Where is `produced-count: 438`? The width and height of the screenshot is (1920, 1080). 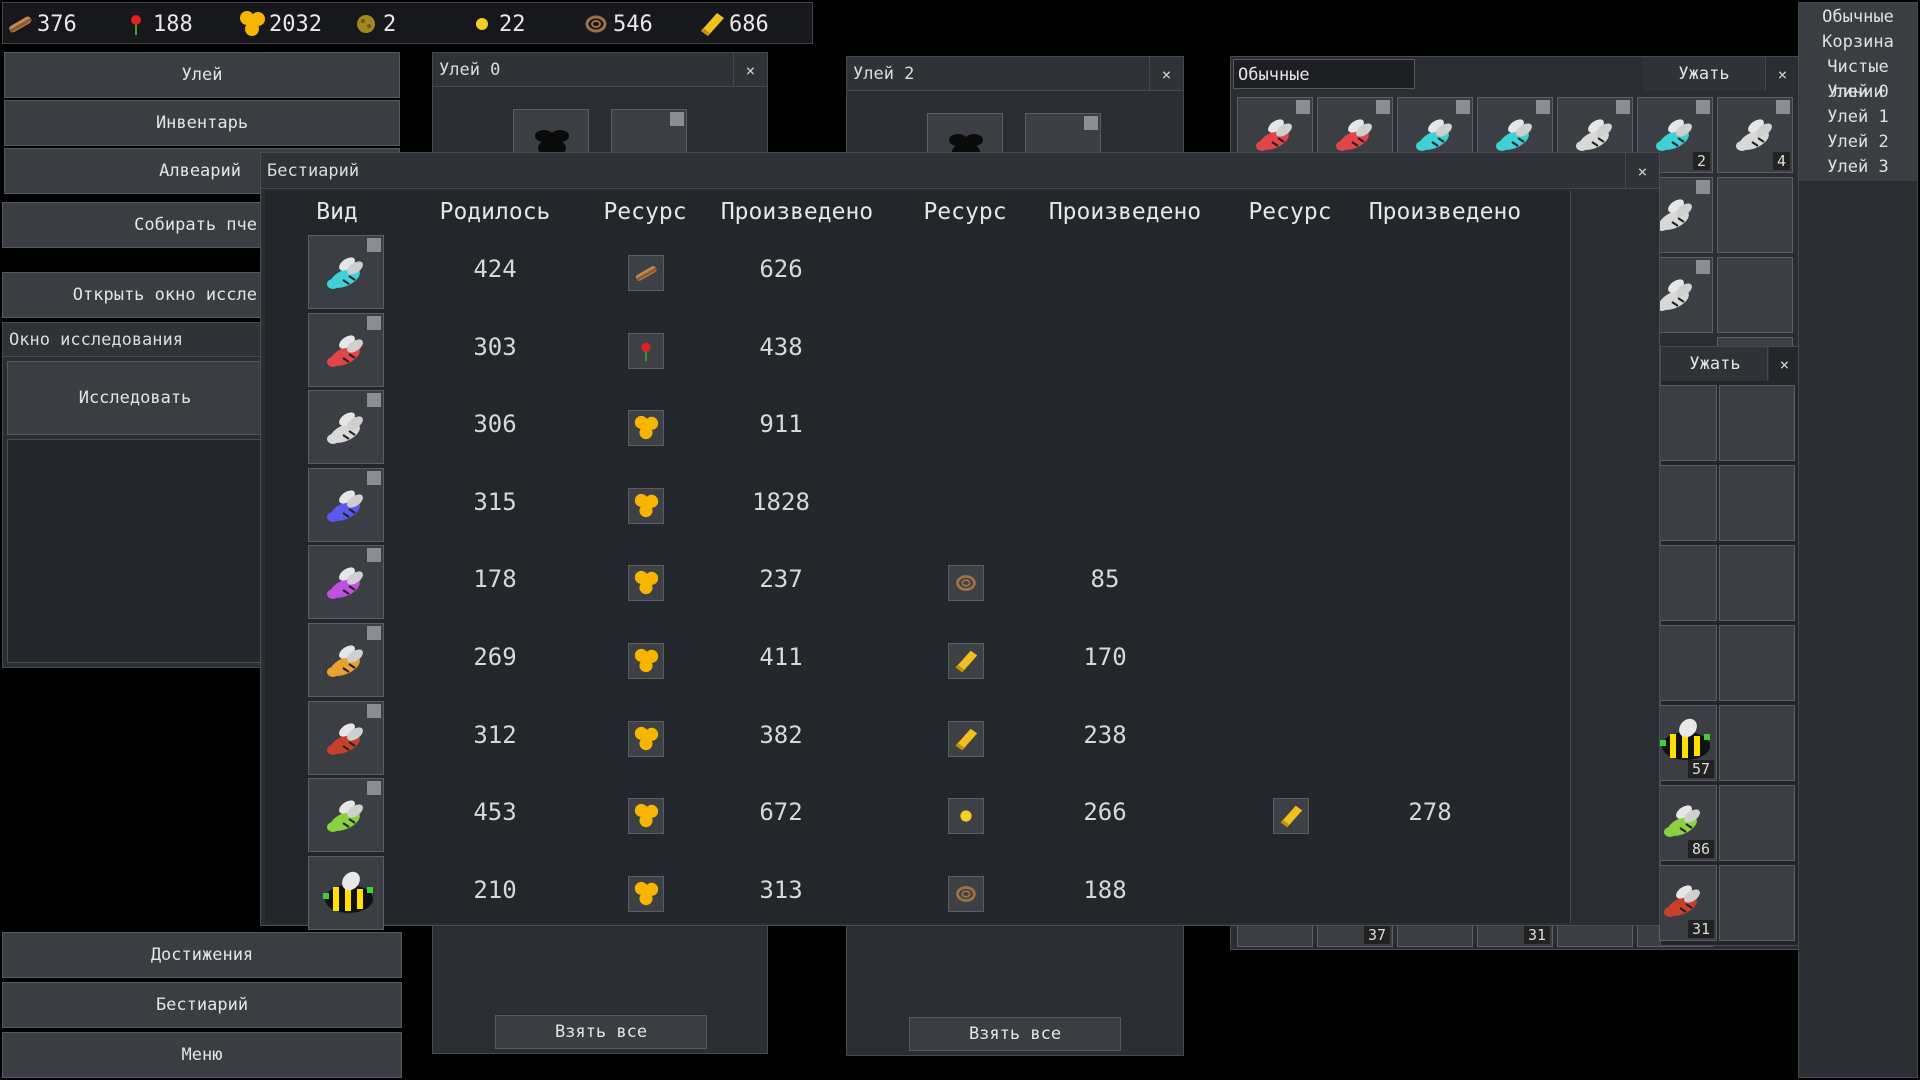
produced-count: 438 is located at coordinates (781, 346).